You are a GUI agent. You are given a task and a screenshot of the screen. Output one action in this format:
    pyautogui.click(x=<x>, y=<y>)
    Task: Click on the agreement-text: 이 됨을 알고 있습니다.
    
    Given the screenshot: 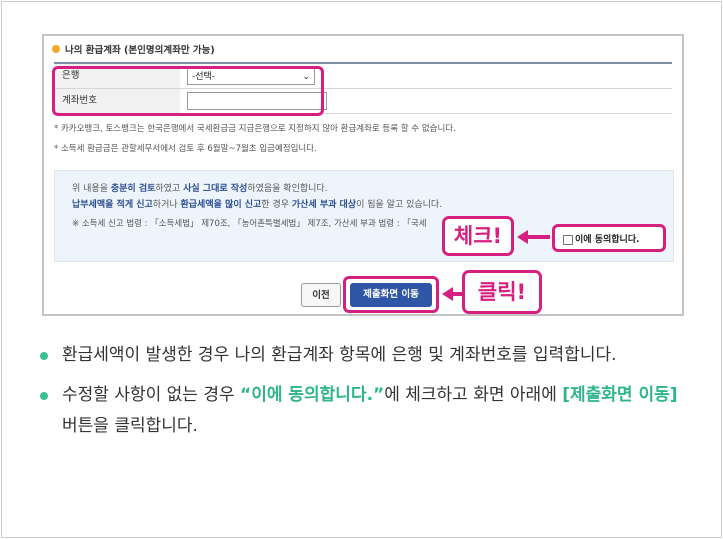 What is the action you would take?
    pyautogui.click(x=399, y=205)
    